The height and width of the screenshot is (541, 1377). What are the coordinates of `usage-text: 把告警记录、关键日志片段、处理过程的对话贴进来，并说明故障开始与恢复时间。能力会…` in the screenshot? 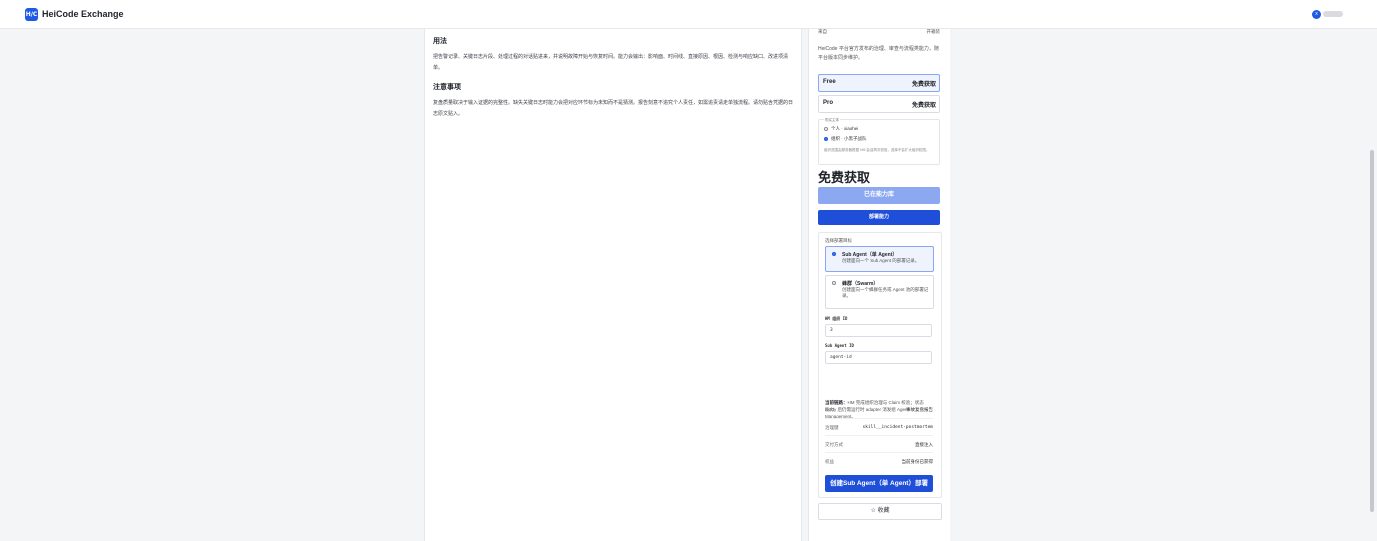 It's located at (611, 62).